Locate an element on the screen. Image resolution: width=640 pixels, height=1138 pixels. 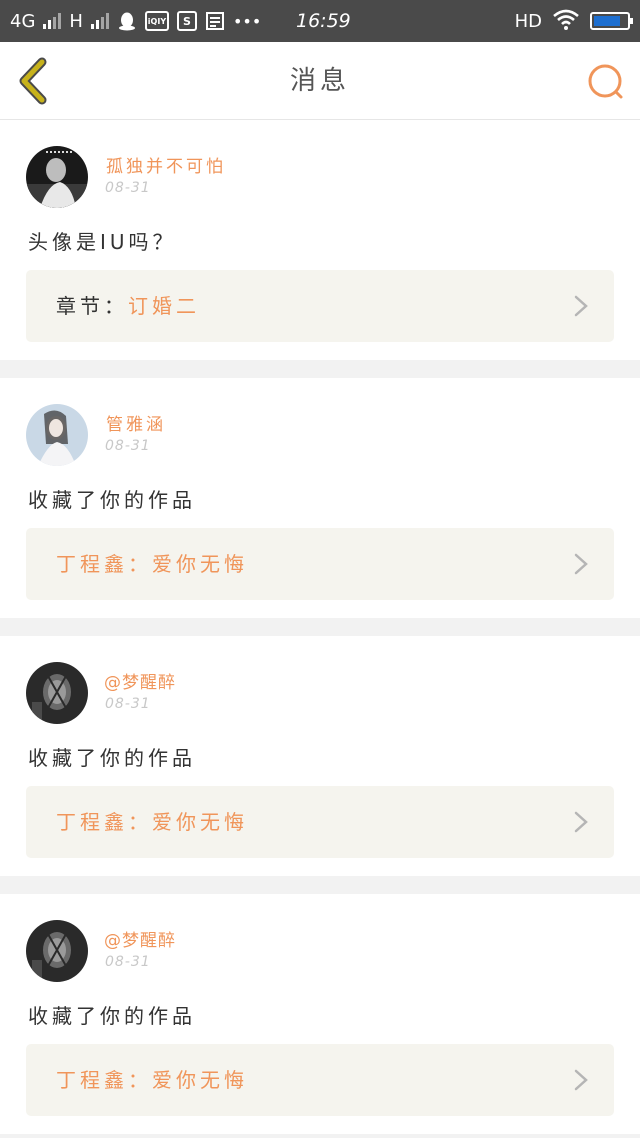
status-bar: 4G H iQIY S ••• 16:59 HD is located at coordinates (320, 21).